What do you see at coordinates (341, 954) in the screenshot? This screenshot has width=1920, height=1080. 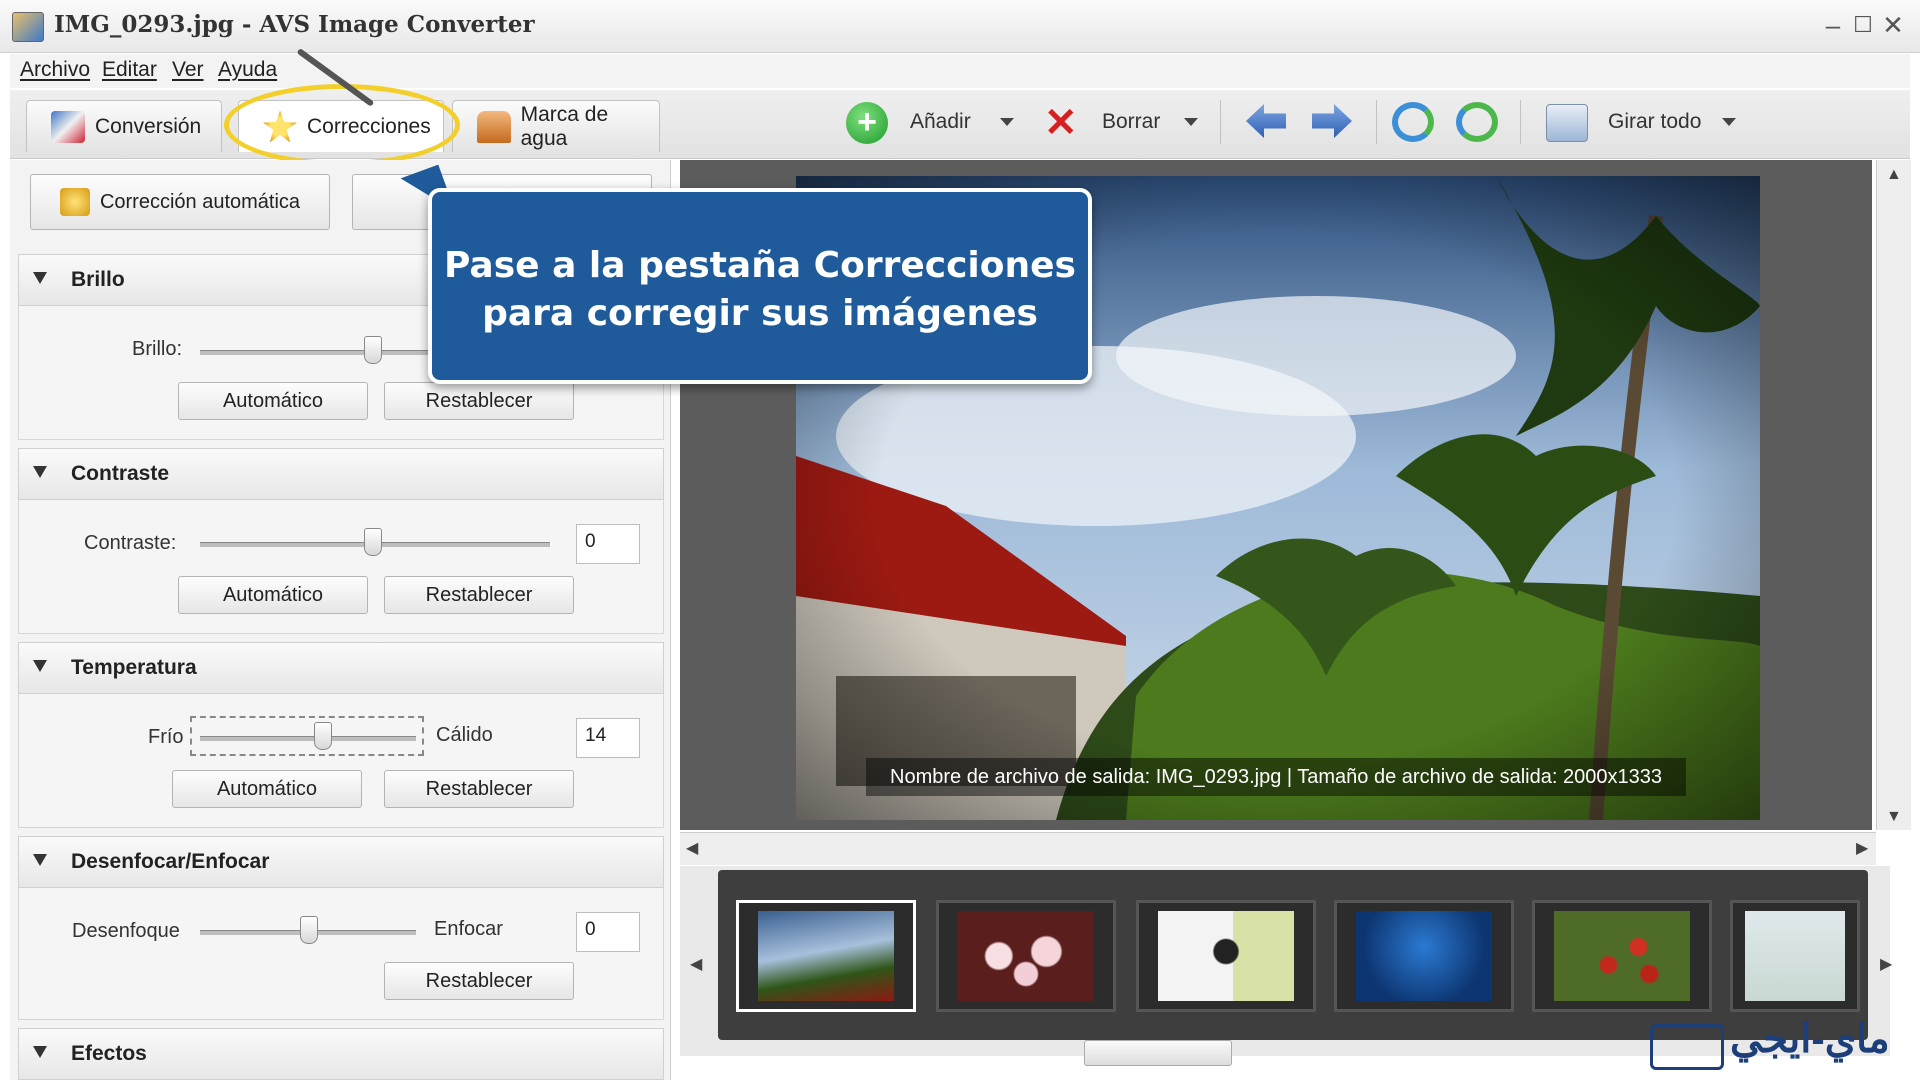 I see `section-body-desenfocar` at bounding box center [341, 954].